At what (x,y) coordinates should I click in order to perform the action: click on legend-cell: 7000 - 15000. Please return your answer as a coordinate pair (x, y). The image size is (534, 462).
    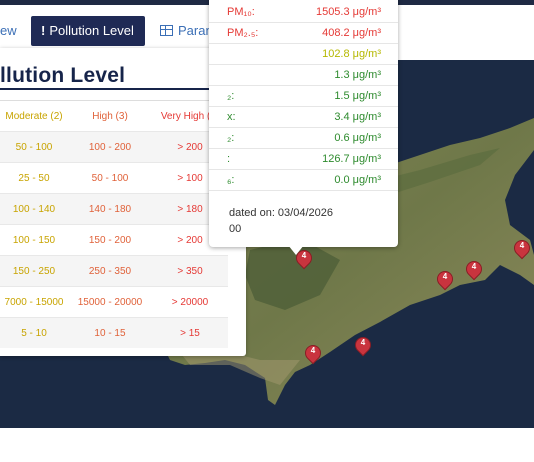
    Looking at the image, I should click on (34, 302).